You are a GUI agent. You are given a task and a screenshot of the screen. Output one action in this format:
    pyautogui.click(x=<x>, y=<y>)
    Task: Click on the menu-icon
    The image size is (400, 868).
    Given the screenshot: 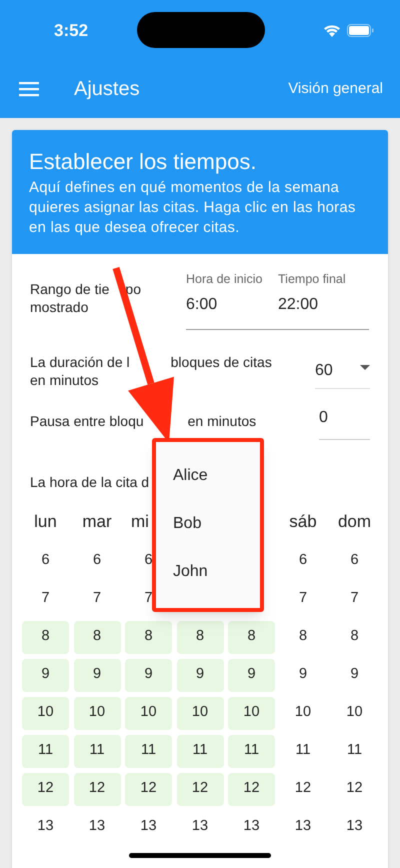 What is the action you would take?
    pyautogui.click(x=29, y=89)
    